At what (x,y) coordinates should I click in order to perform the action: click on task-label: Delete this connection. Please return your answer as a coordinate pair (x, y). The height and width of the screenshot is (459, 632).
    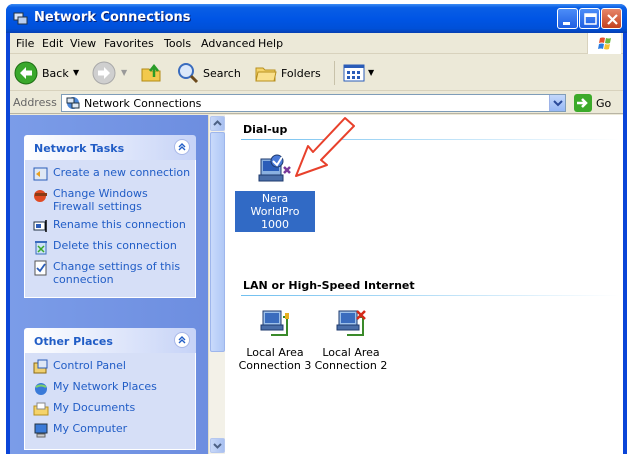
    Looking at the image, I should click on (115, 245).